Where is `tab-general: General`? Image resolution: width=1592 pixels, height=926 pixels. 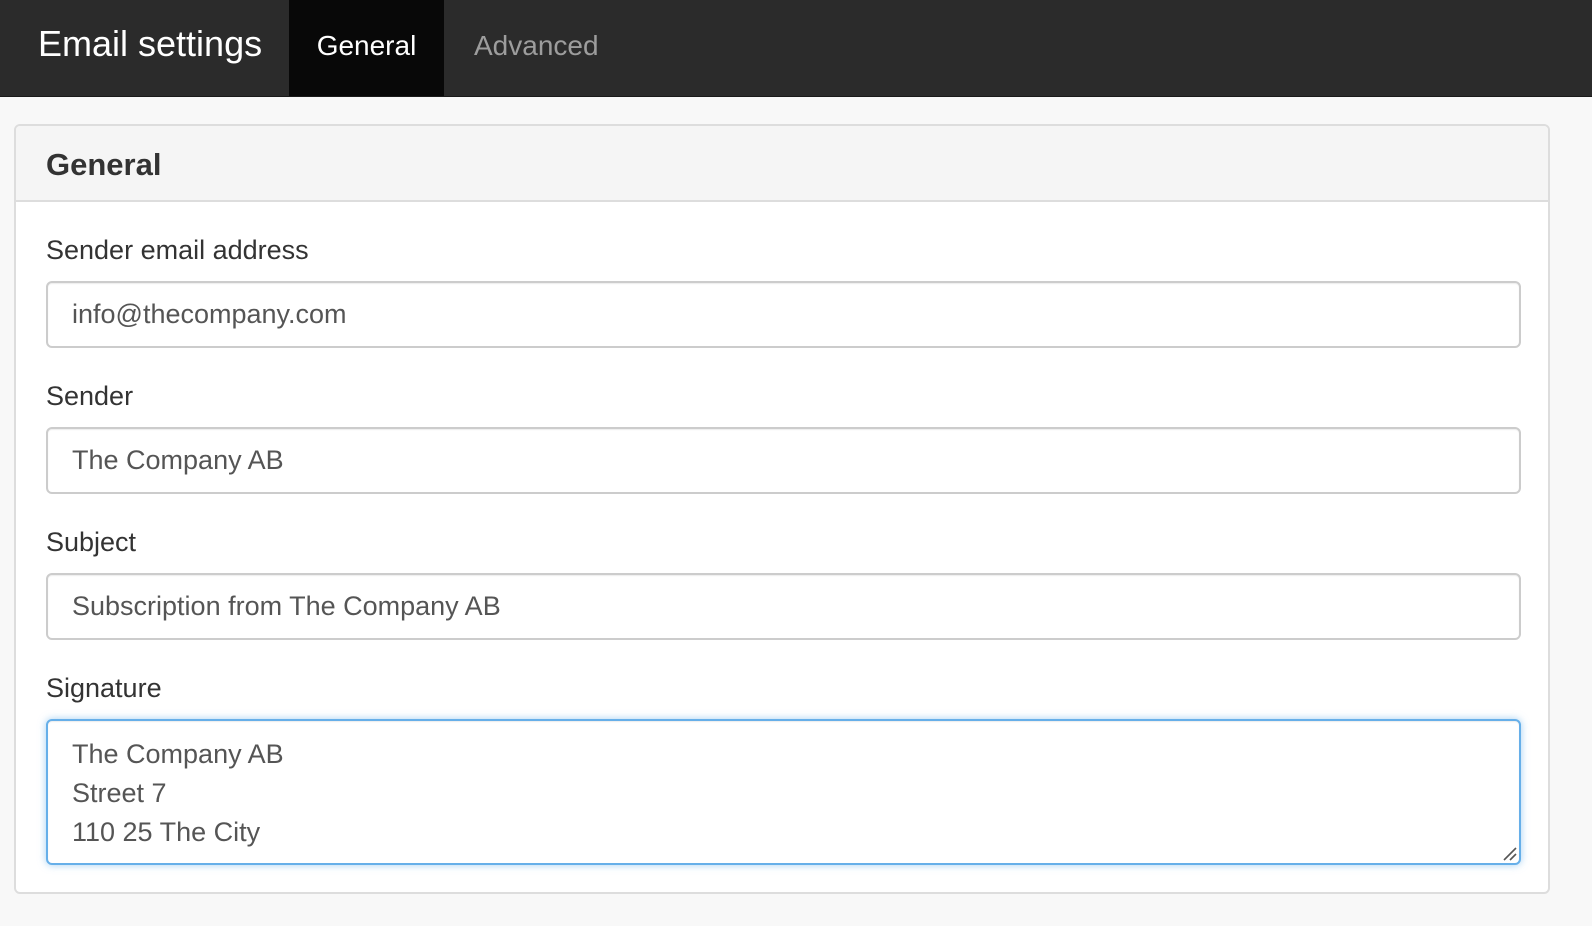 tab-general: General is located at coordinates (366, 48).